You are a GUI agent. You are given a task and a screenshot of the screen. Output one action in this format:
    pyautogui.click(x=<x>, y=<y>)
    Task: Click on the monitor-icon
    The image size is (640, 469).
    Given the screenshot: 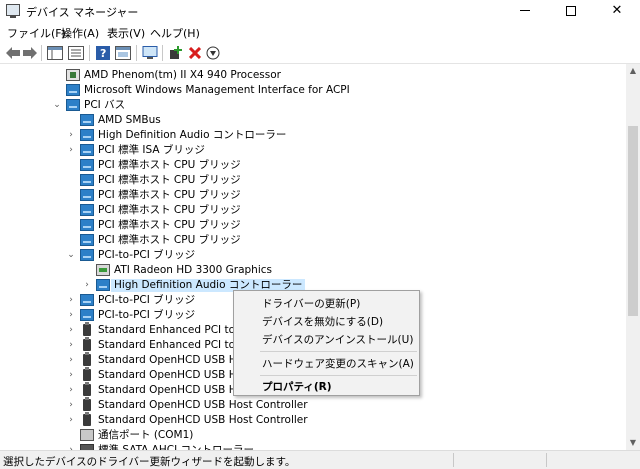 What is the action you would take?
    pyautogui.click(x=150, y=52)
    